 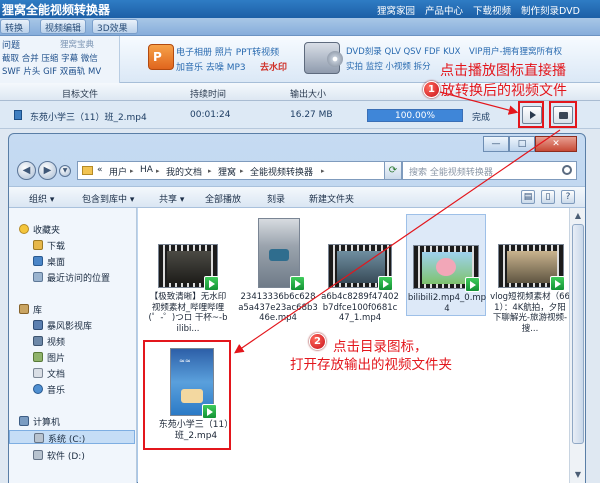 I want to click on top-link-products: 产品中心, so click(x=444, y=10).